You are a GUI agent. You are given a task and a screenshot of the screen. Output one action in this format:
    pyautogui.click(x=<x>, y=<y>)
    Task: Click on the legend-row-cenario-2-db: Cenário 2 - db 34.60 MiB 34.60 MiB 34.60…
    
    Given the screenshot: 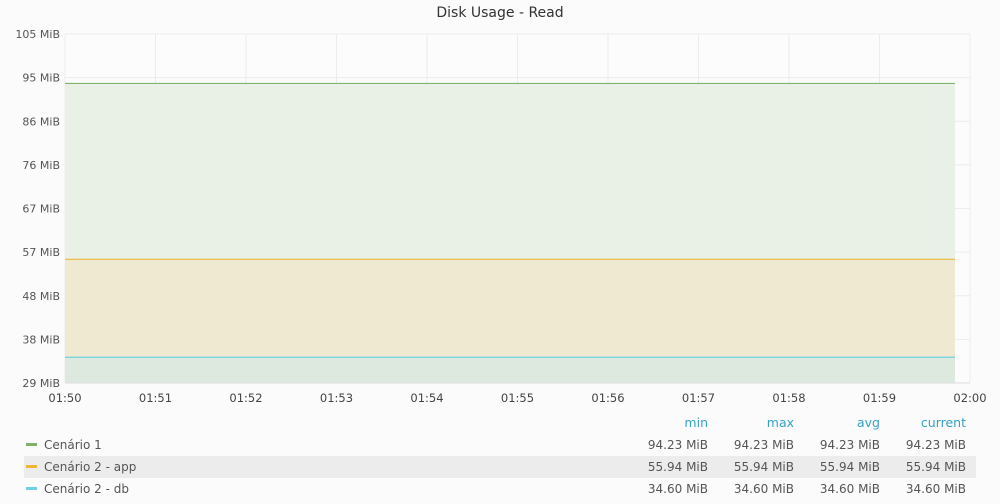 What is the action you would take?
    pyautogui.click(x=500, y=489)
    